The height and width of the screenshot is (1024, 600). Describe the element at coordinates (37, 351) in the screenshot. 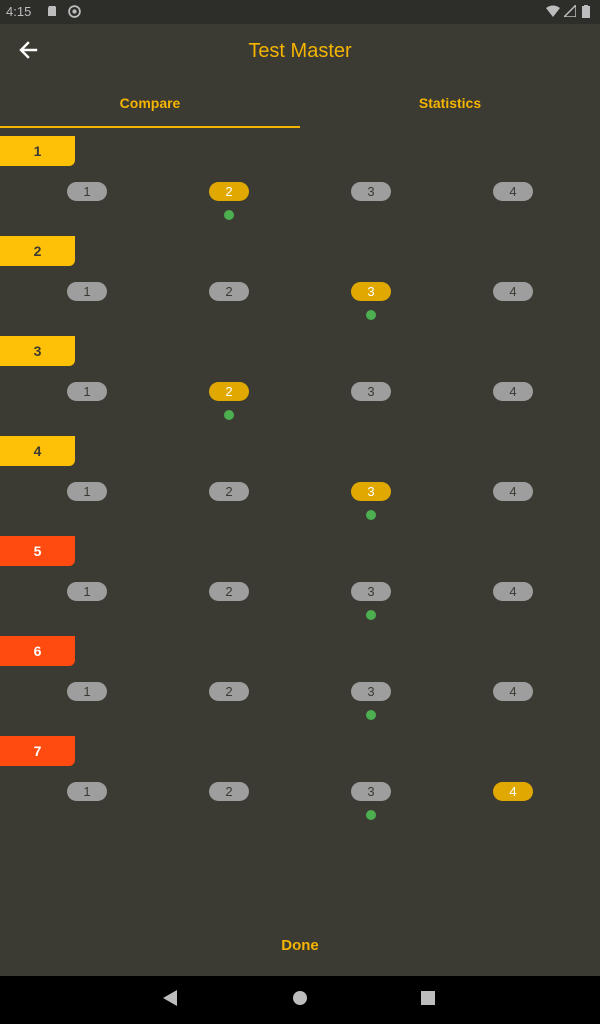

I see `question-number-label: 3` at that location.